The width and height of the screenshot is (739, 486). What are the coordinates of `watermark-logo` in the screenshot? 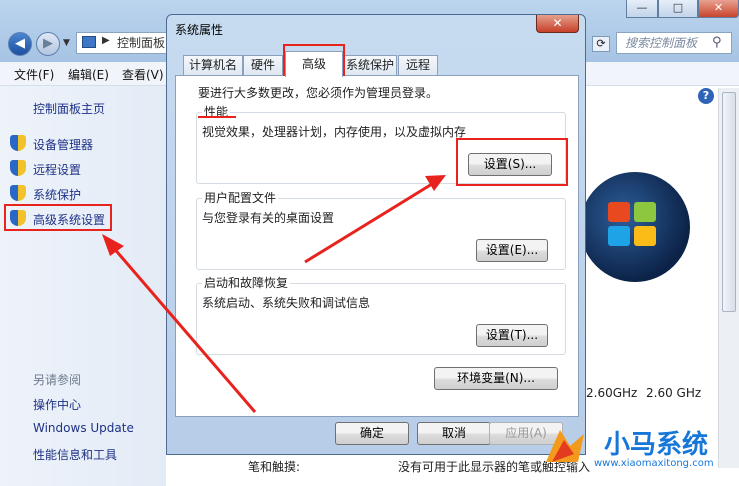 It's located at (566, 446).